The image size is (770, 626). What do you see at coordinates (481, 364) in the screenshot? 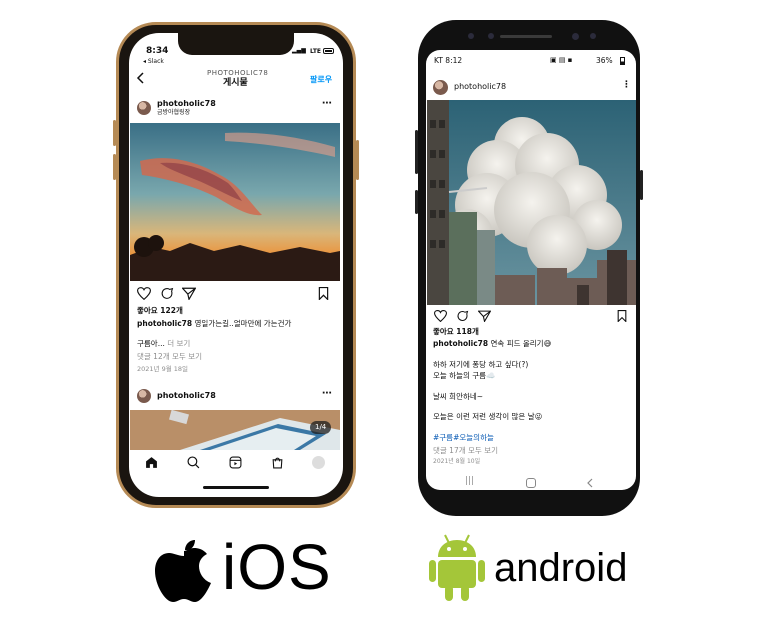
I see `android-caption-line1: 하하 저기에 퐁당 하고 싶다(?)` at bounding box center [481, 364].